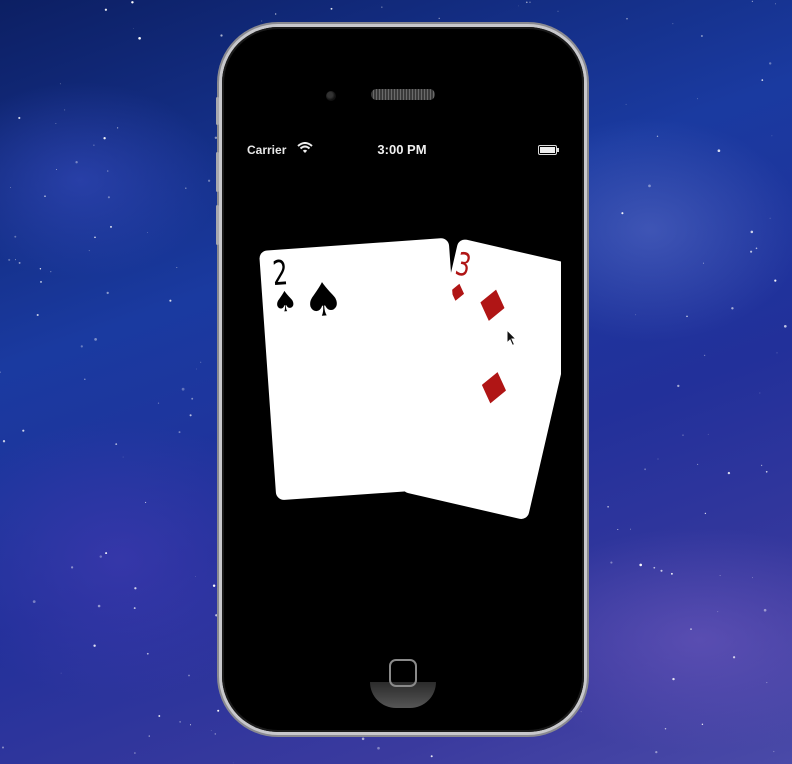 Image resolution: width=792 pixels, height=764 pixels. Describe the element at coordinates (403, 94) in the screenshot. I see `earpiece-speaker` at that location.